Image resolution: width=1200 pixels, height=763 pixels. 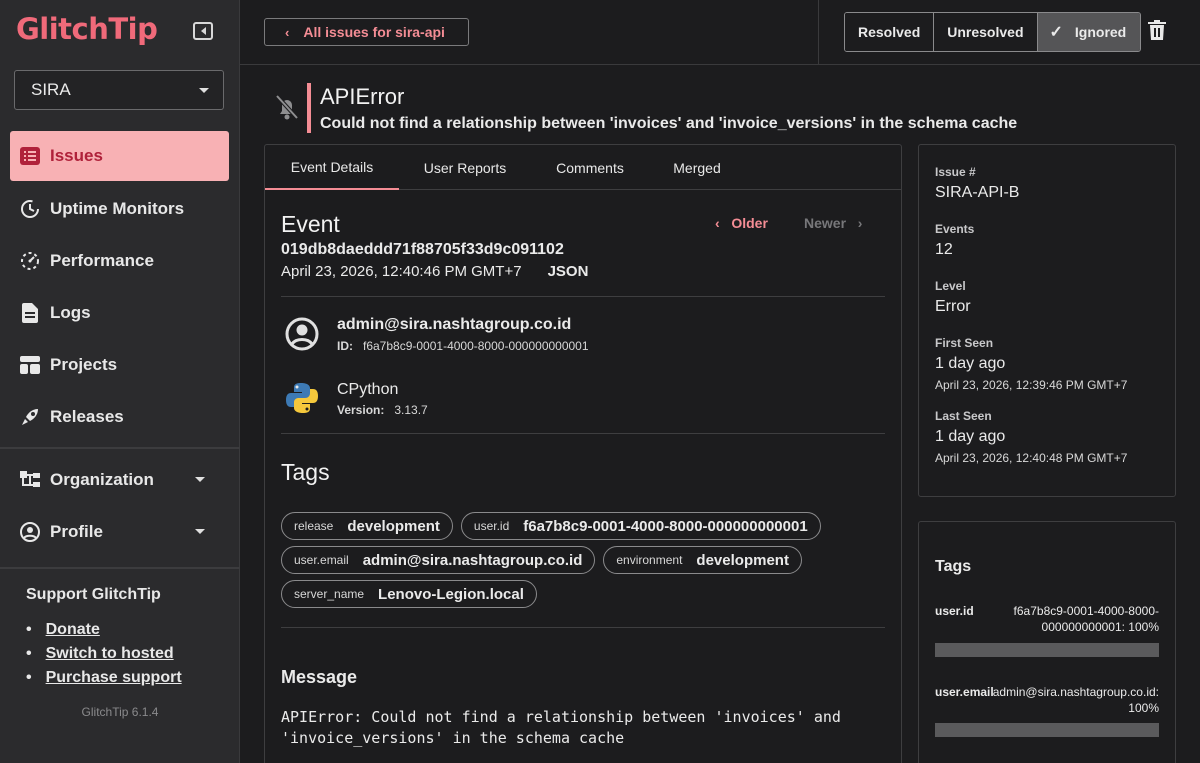 What do you see at coordinates (30, 365) in the screenshot?
I see `projects-icon` at bounding box center [30, 365].